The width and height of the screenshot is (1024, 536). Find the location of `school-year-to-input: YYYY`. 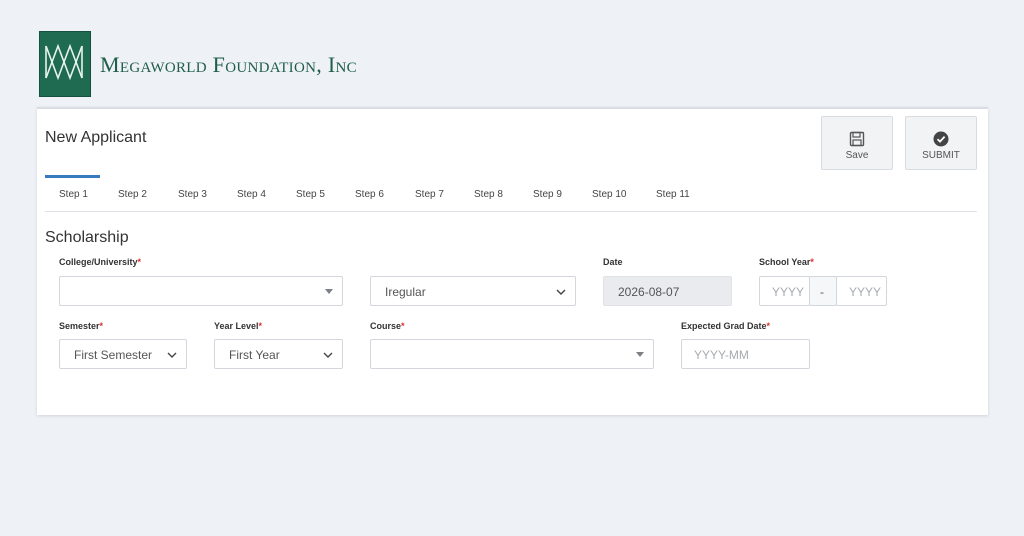

school-year-to-input: YYYY is located at coordinates (861, 291).